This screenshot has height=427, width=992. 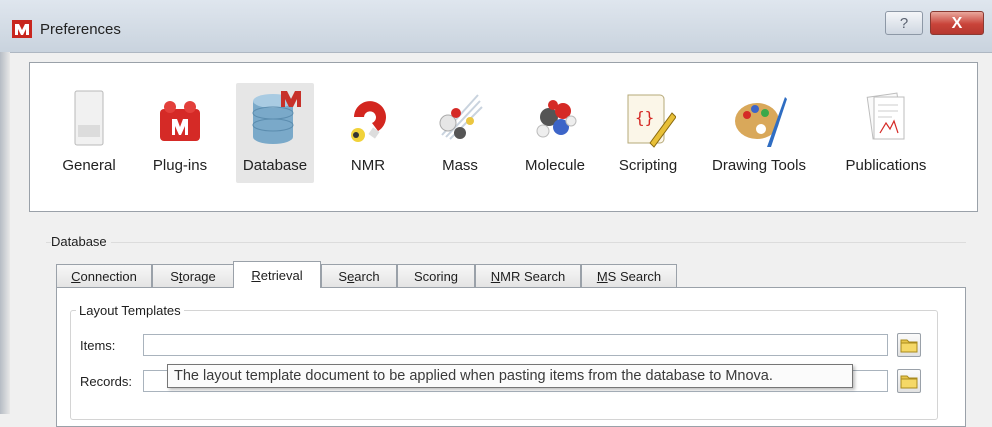 What do you see at coordinates (98, 345) in the screenshot?
I see `items-label: Items:` at bounding box center [98, 345].